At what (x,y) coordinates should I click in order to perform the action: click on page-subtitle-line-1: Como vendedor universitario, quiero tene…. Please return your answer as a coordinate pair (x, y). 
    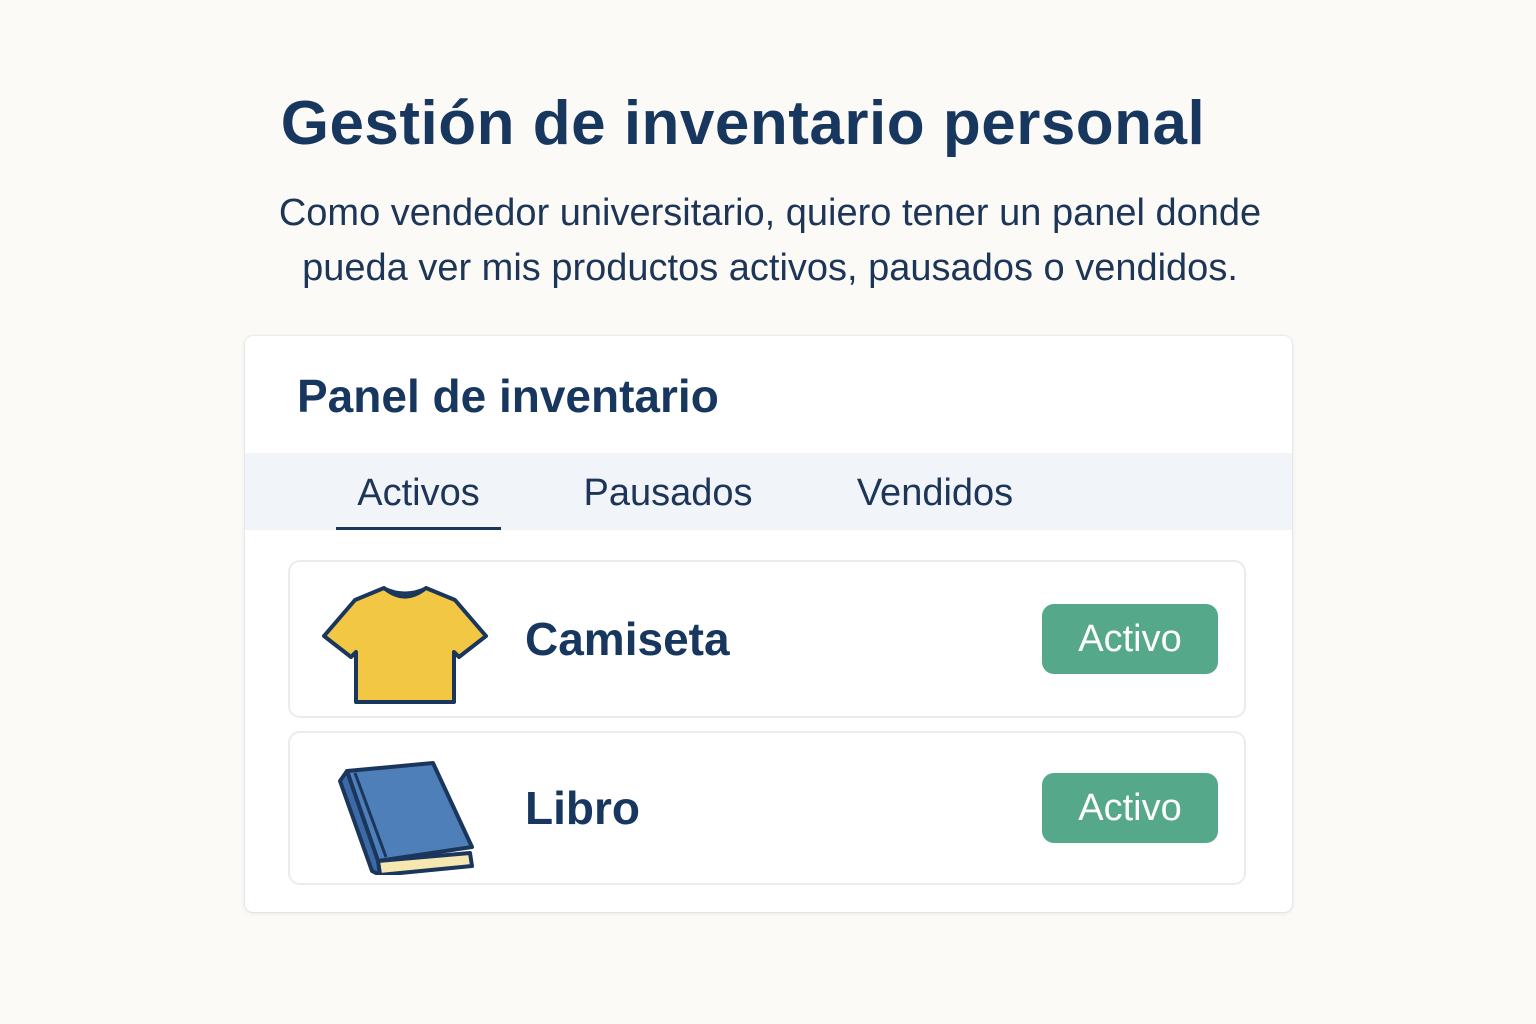
    Looking at the image, I should click on (770, 213).